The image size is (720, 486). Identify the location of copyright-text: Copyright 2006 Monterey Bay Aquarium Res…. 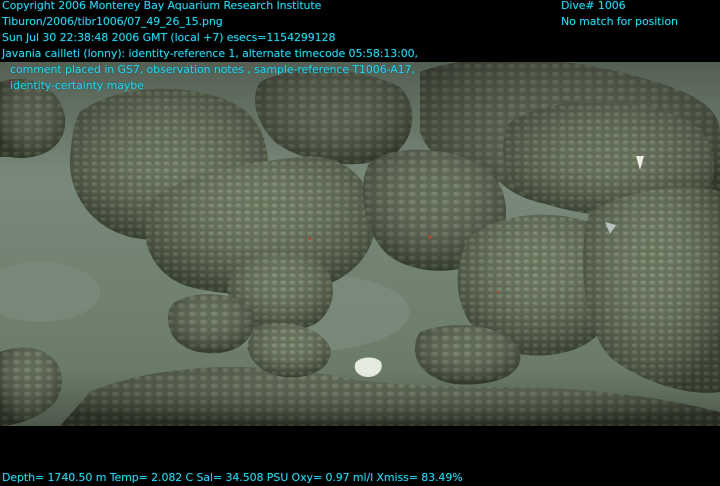
(162, 6).